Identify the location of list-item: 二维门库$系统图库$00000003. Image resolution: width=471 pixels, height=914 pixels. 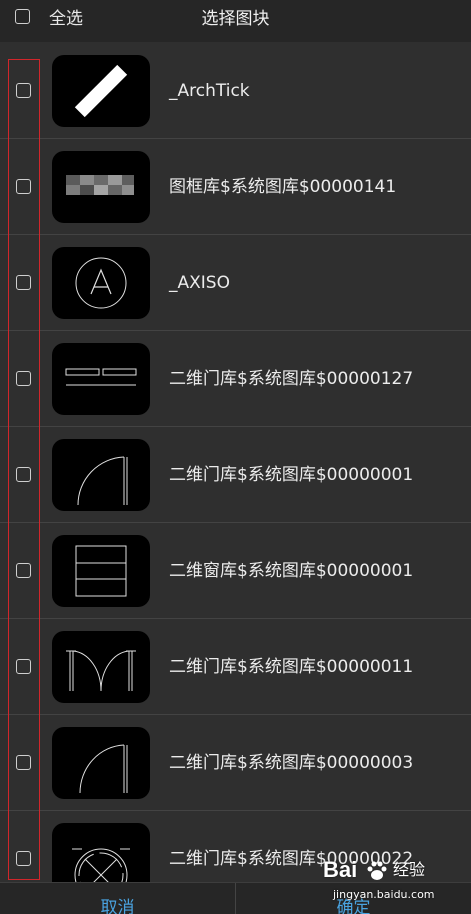
(235, 763).